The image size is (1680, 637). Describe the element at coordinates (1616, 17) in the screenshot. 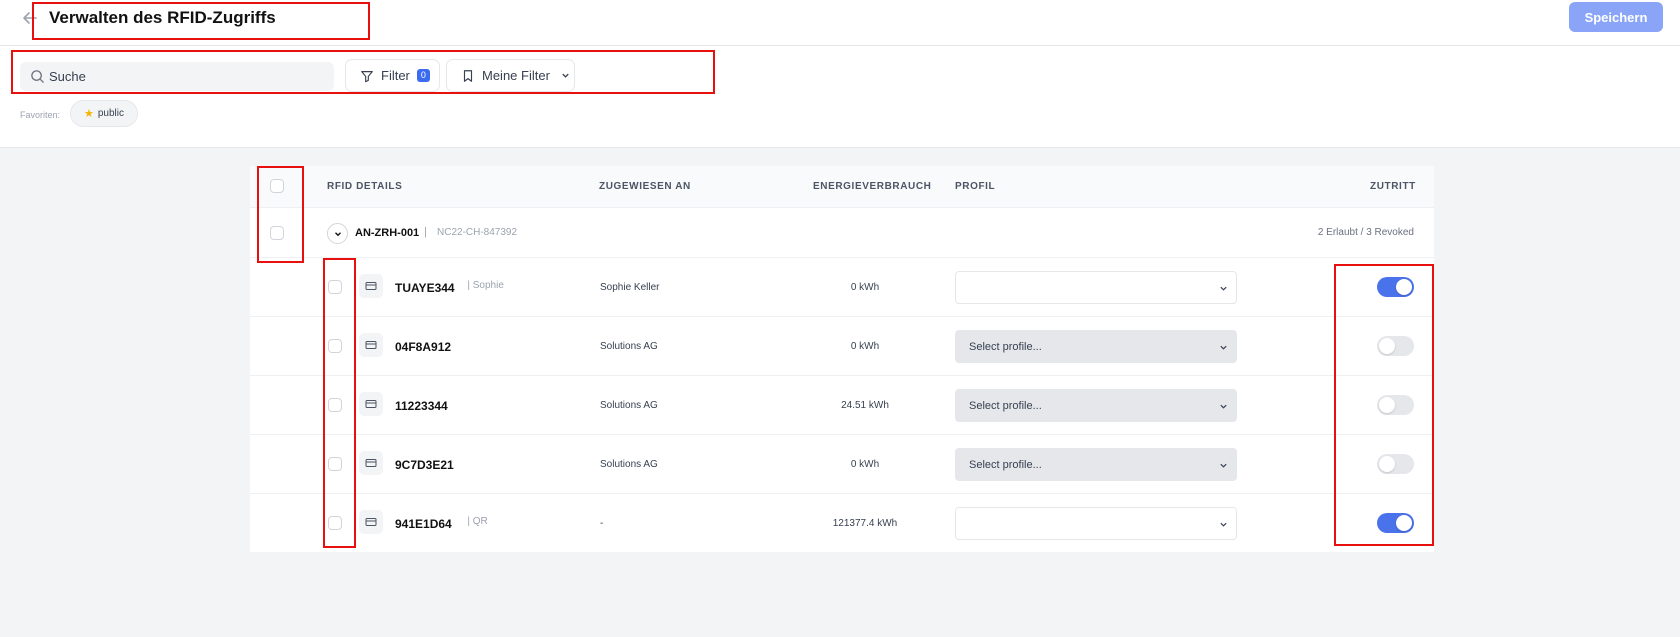

I see `save-button: Speichern` at that location.